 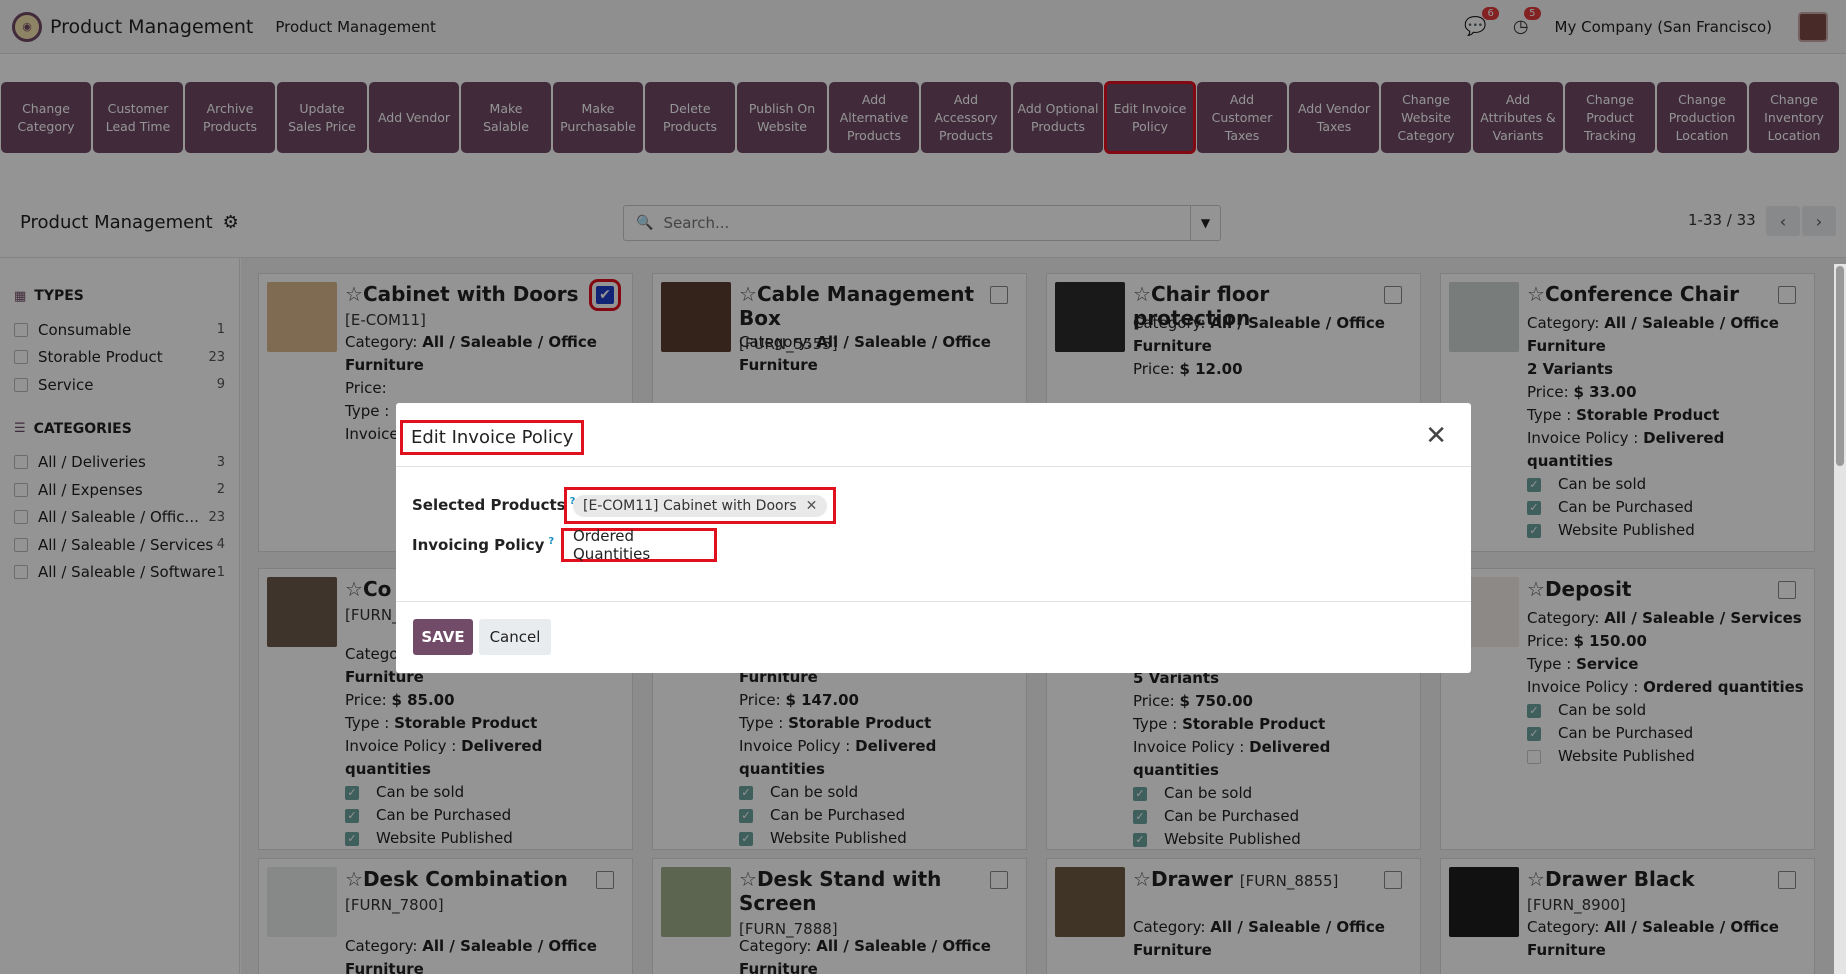 What do you see at coordinates (443, 637) in the screenshot?
I see `save-button: SAVE` at bounding box center [443, 637].